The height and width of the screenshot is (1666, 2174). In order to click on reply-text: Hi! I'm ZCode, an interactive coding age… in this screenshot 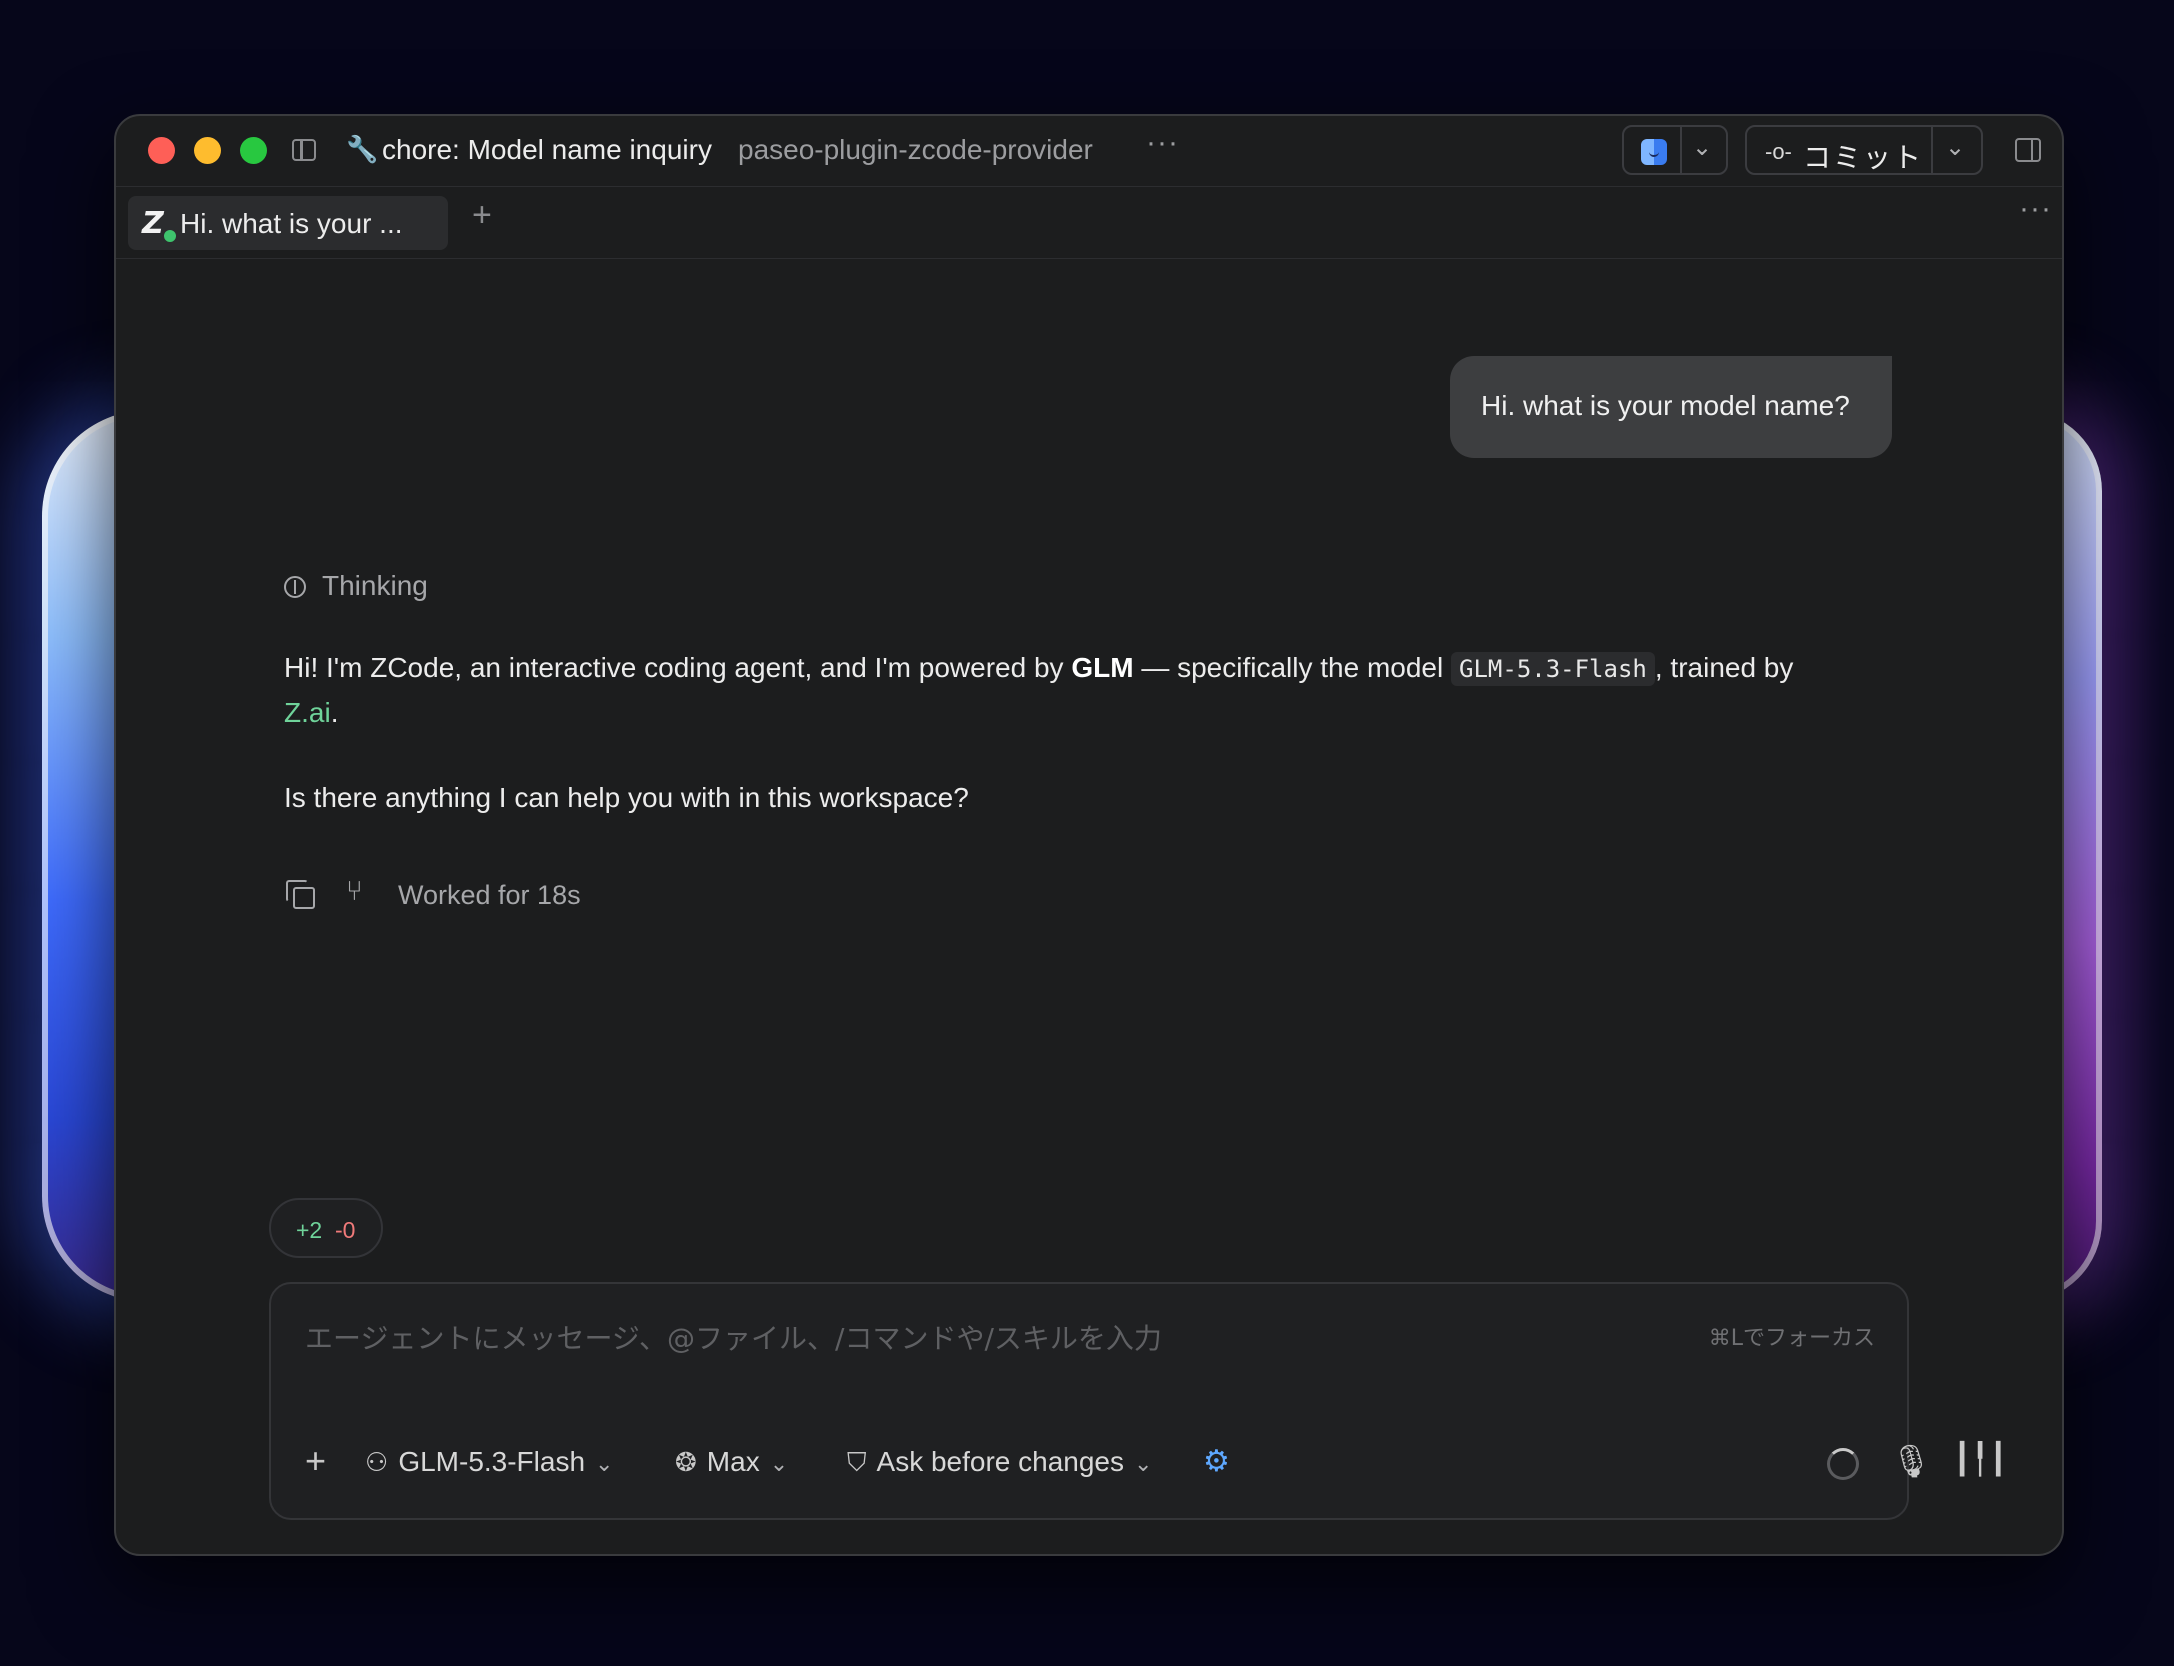, I will do `click(678, 667)`.